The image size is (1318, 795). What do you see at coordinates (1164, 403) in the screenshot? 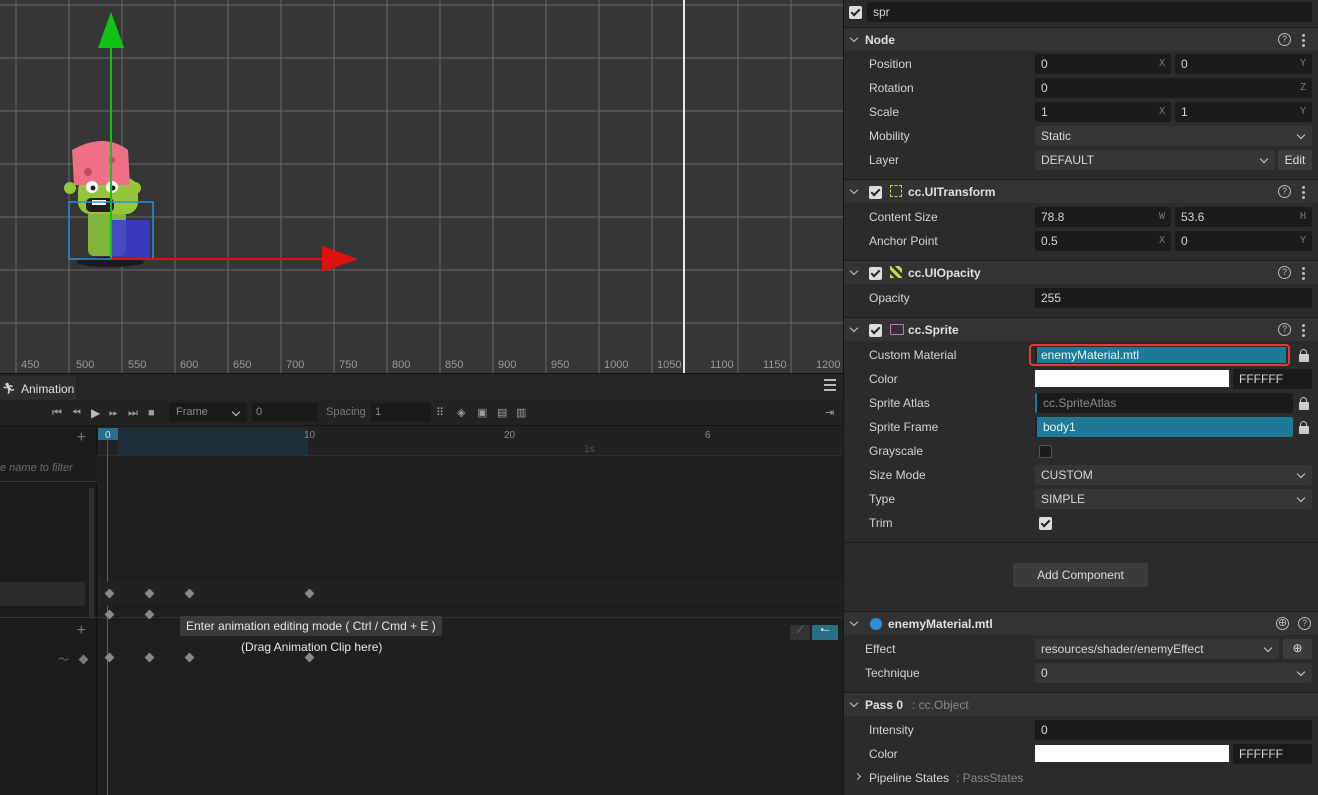
I see `sprite-atlas-field: cc.SpriteAtlas` at bounding box center [1164, 403].